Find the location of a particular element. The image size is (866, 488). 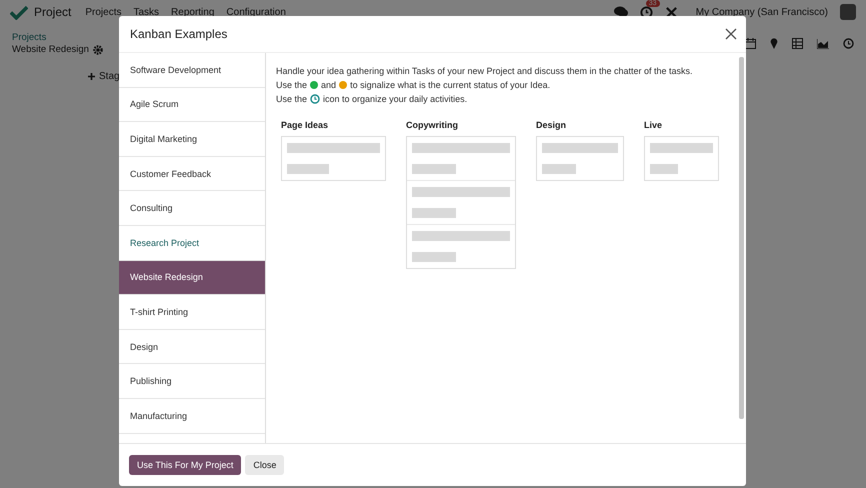

calendar-icon is located at coordinates (750, 43).